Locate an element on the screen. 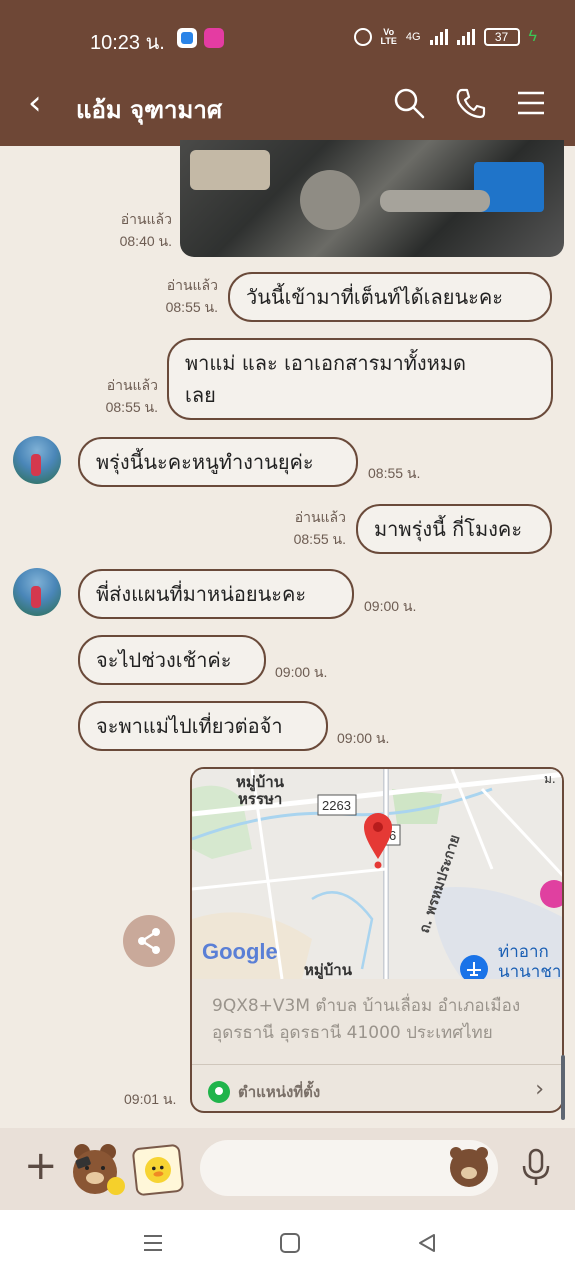 This screenshot has height=1280, width=575. message-input-bar: + is located at coordinates (287, 1169).